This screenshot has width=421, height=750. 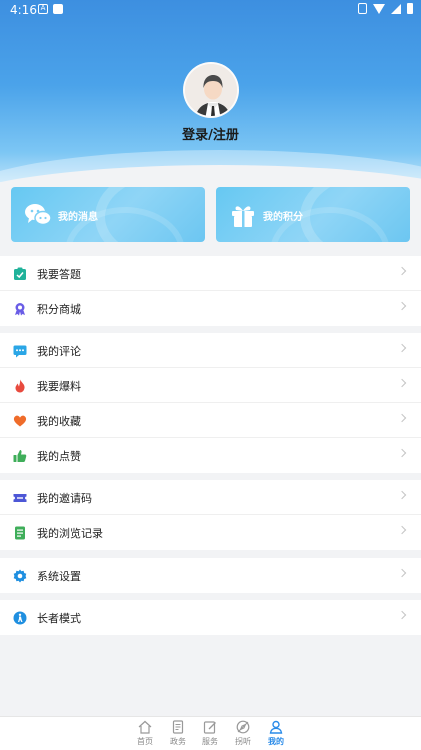 I want to click on tab-listen: 拐听, so click(x=243, y=733).